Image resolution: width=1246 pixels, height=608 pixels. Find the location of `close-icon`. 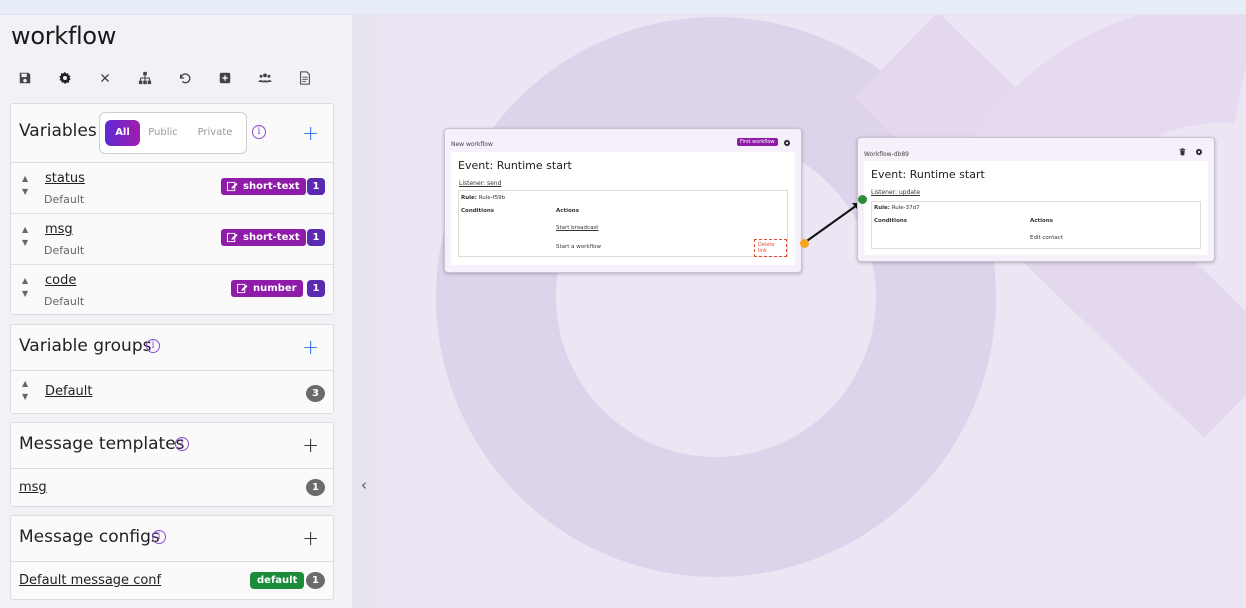

close-icon is located at coordinates (118, 78).